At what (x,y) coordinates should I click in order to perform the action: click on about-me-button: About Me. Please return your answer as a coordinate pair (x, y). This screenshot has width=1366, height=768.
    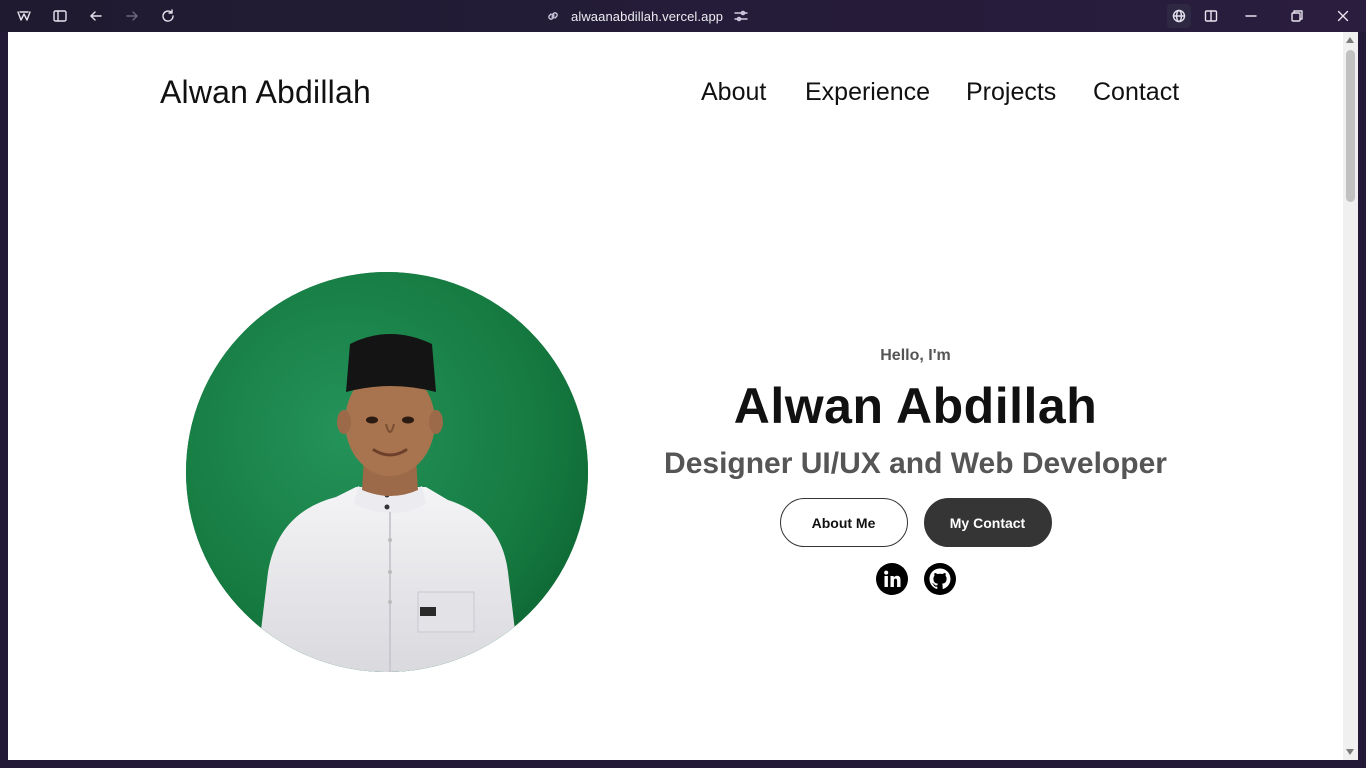
    Looking at the image, I should click on (843, 522).